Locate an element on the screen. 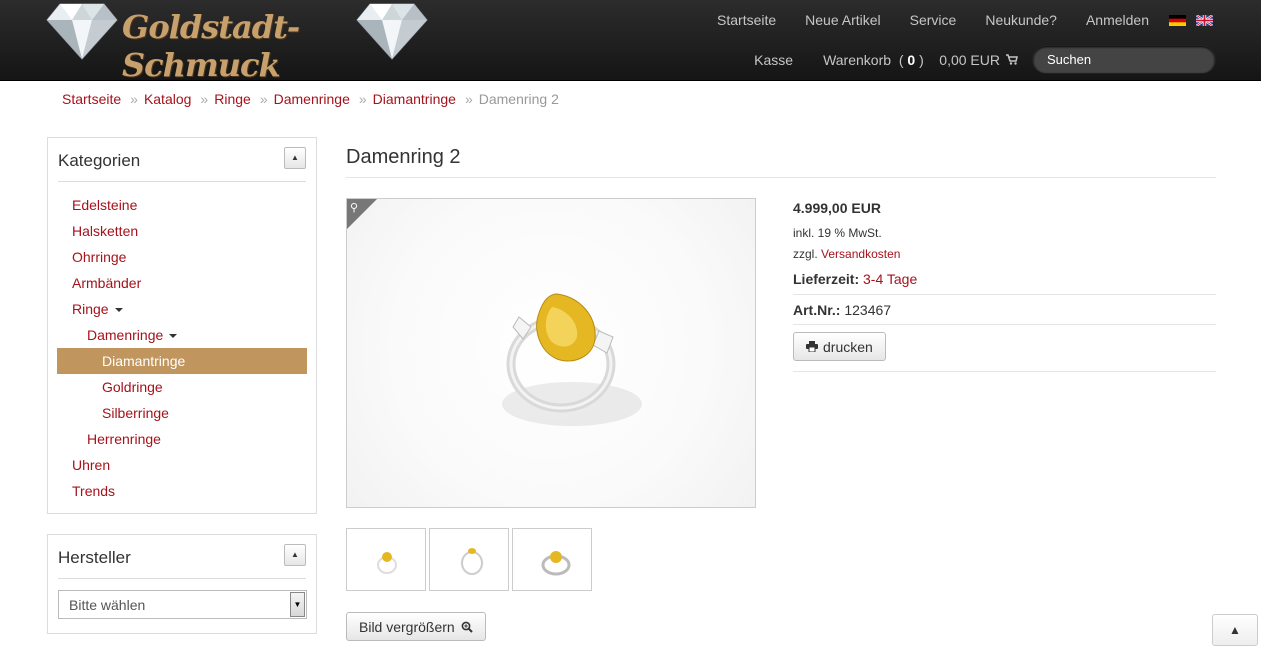 The width and height of the screenshot is (1261, 646). nav-neukunde: Neukunde? is located at coordinates (1021, 20).